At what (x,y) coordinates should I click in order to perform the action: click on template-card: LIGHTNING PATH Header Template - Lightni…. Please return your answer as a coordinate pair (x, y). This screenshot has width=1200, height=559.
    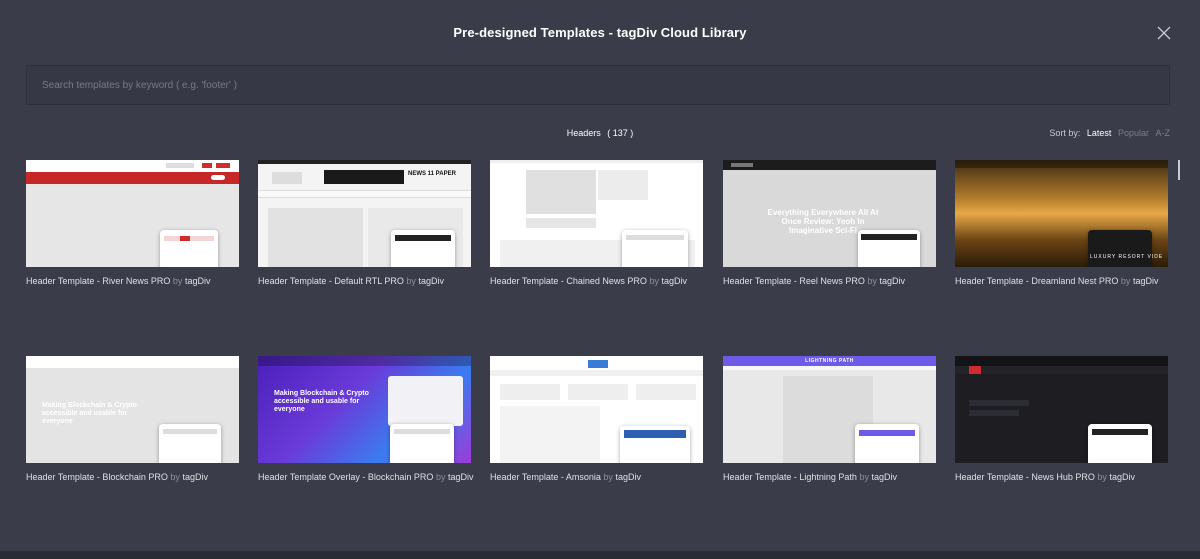
    Looking at the image, I should click on (829, 419).